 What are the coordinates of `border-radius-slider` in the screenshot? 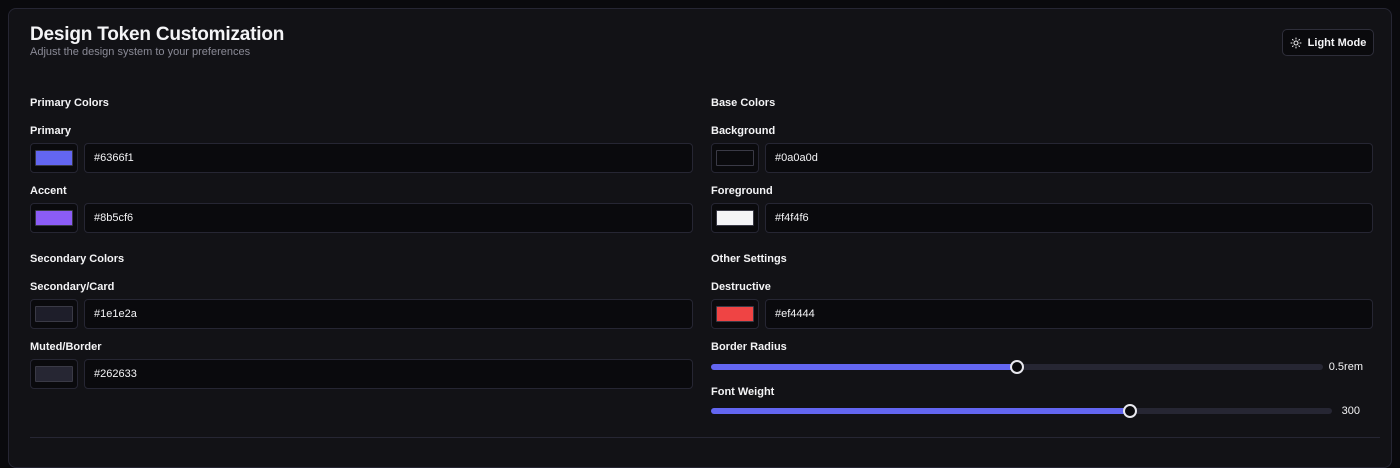 It's located at (1017, 367).